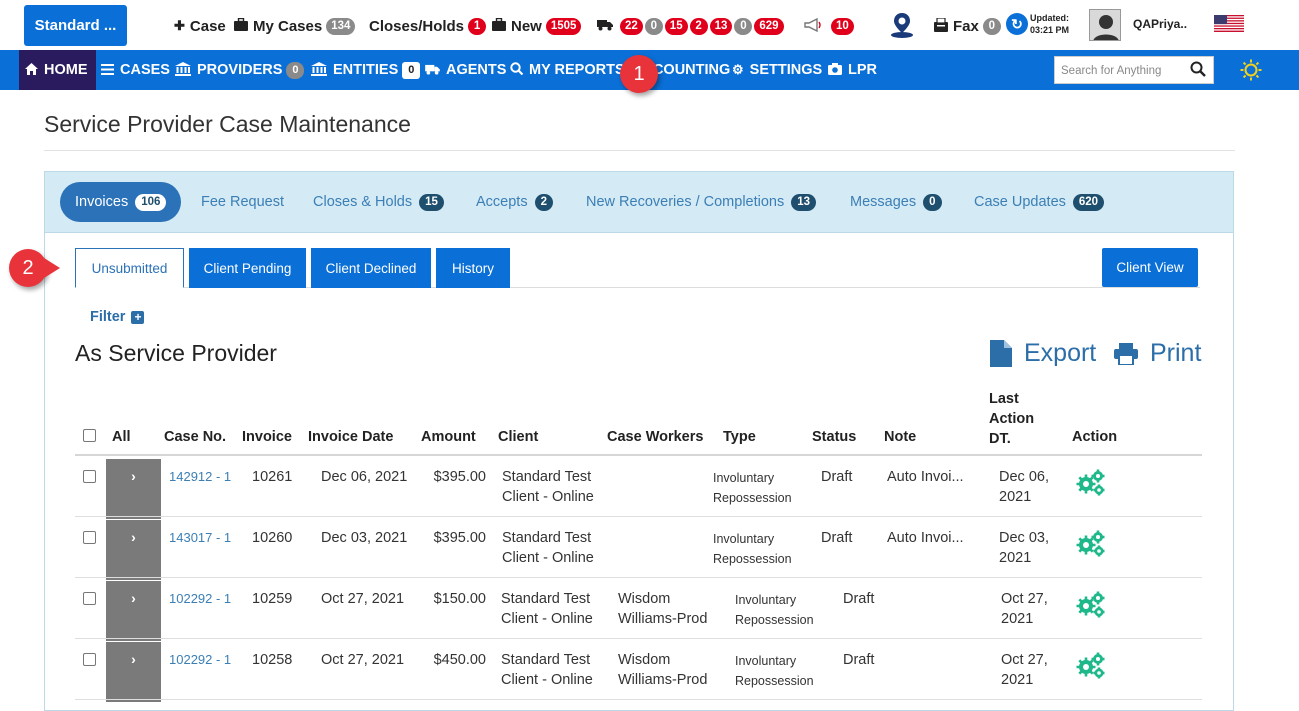 This screenshot has width=1299, height=711. I want to click on announcements-link: 10, so click(829, 26).